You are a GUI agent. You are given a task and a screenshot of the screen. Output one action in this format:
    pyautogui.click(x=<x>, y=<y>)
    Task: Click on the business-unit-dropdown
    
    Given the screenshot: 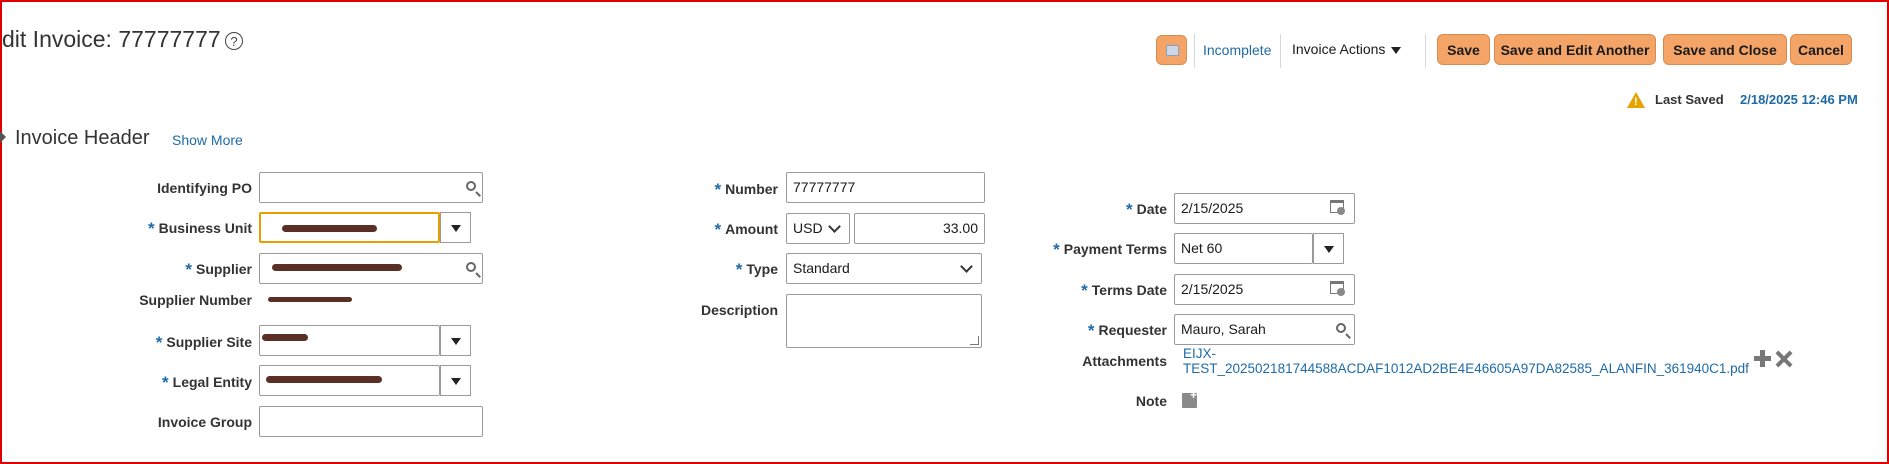 What is the action you would take?
    pyautogui.click(x=455, y=227)
    